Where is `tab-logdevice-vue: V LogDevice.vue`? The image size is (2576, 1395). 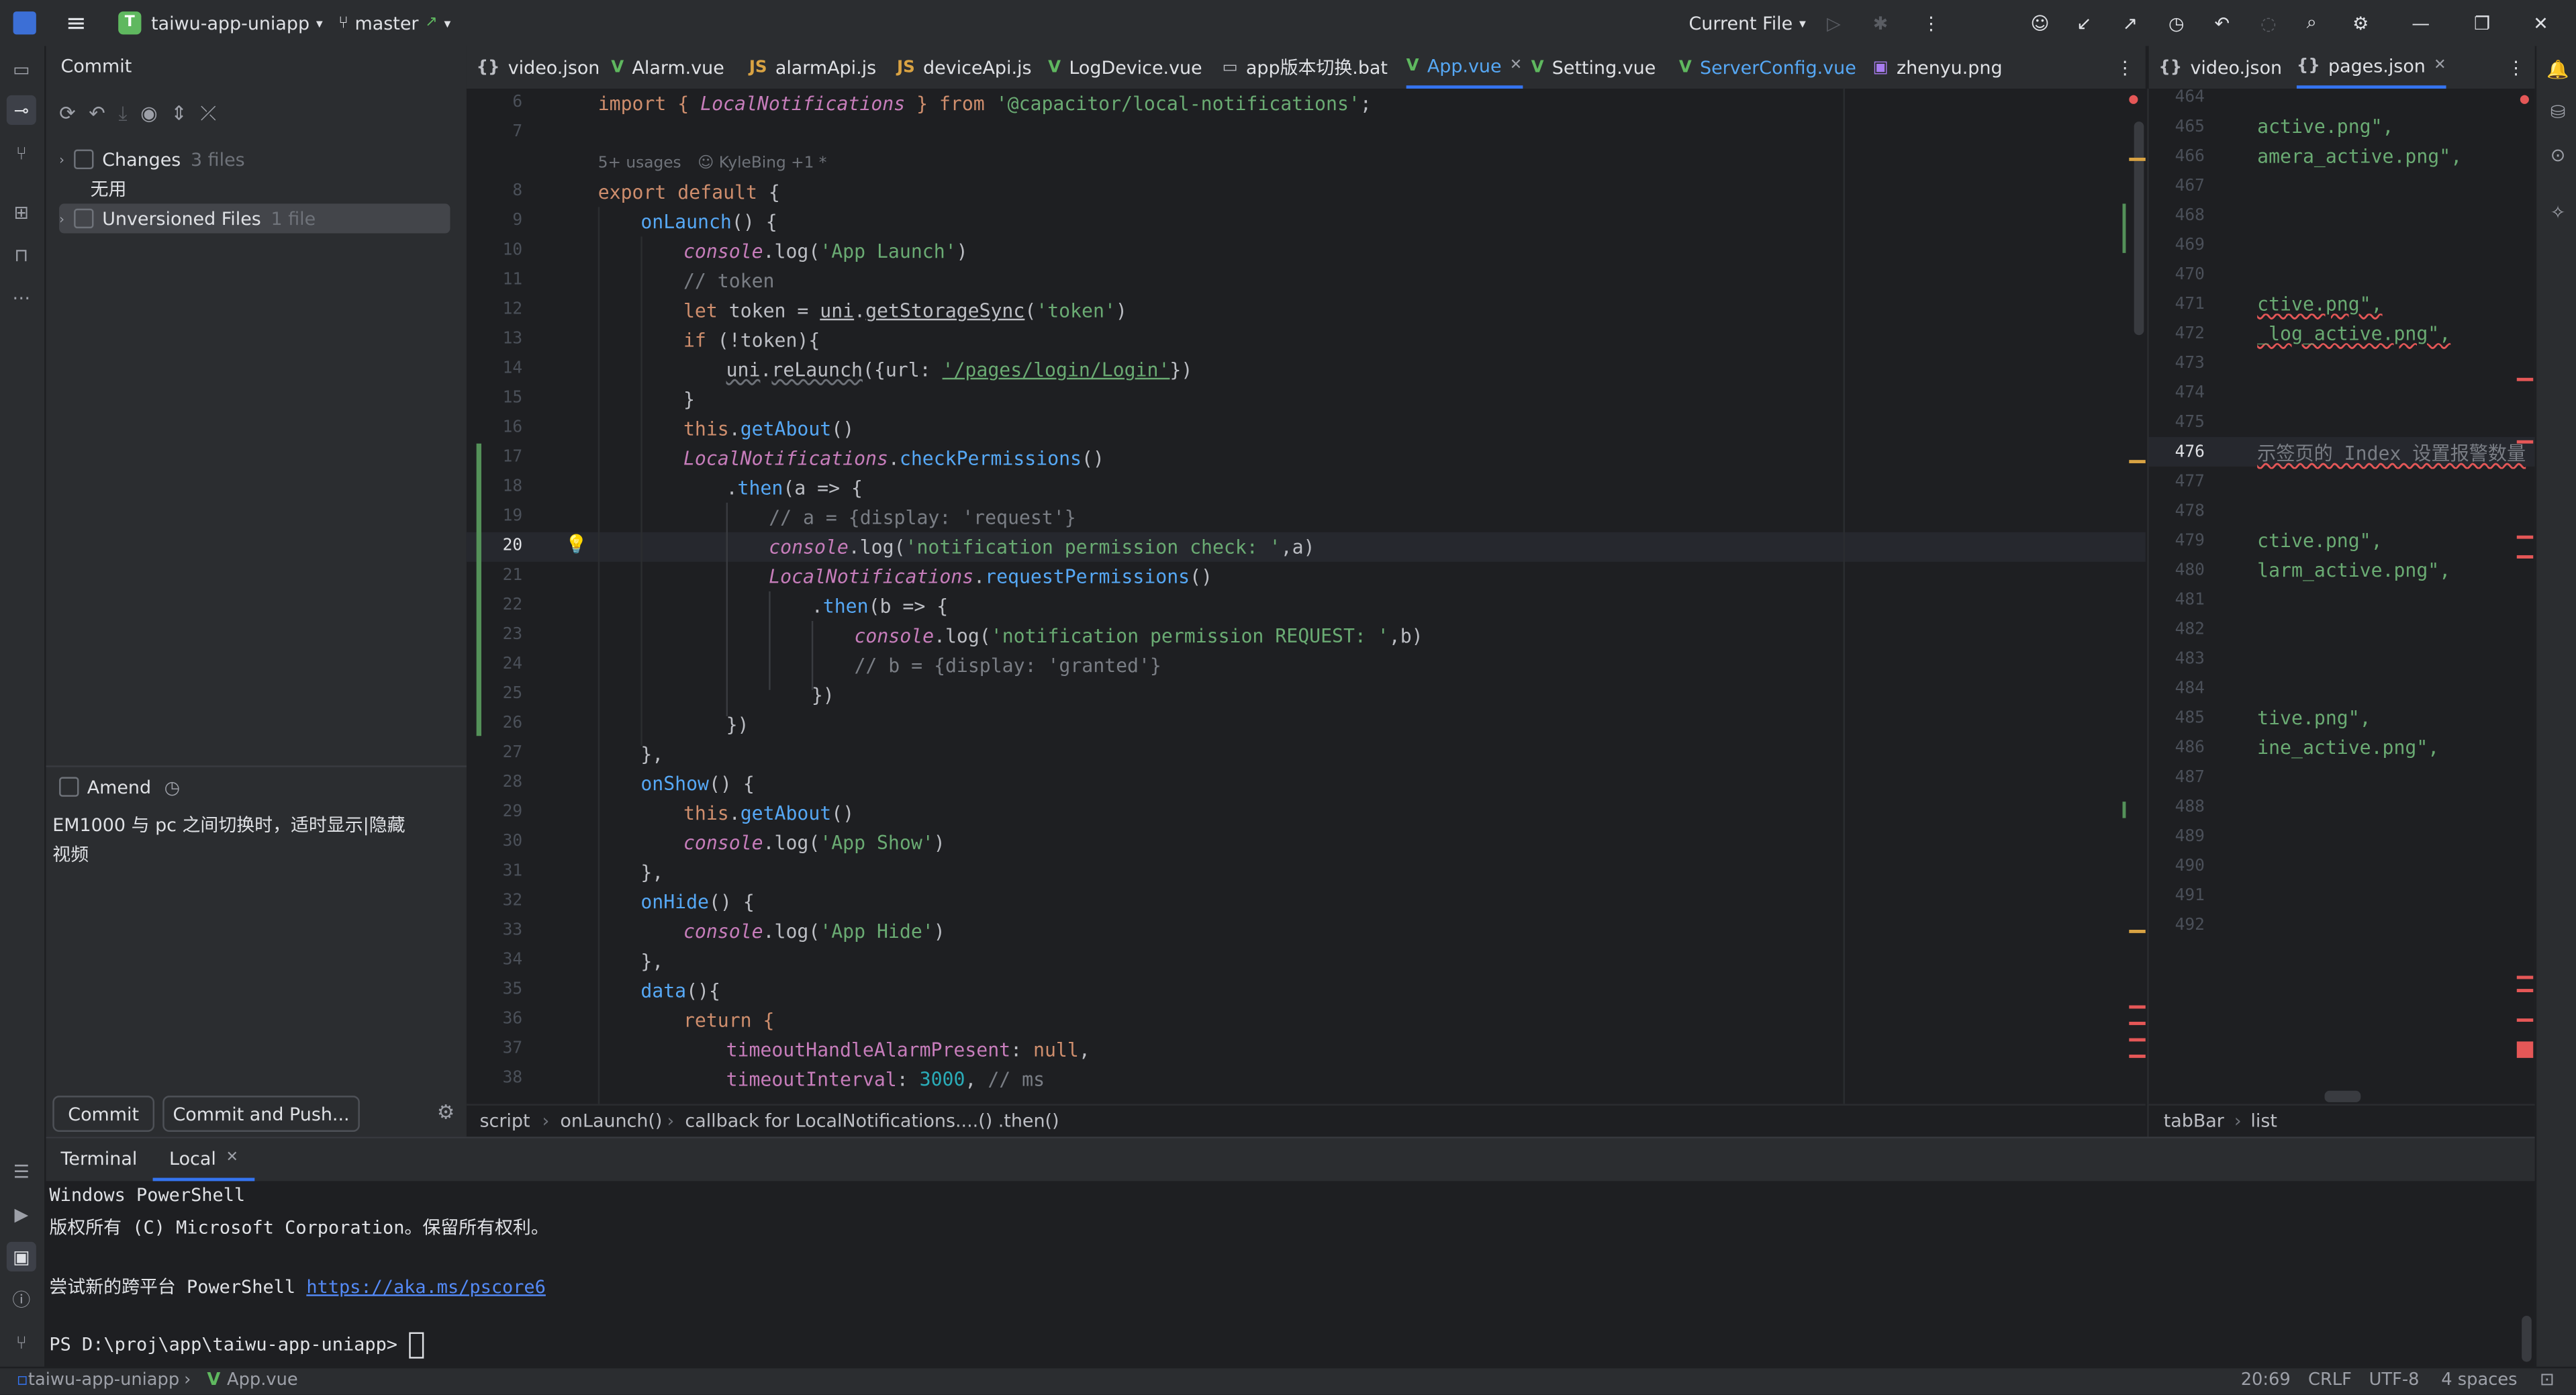
tab-logdevice-vue: V LogDevice.vue is located at coordinates (1125, 67).